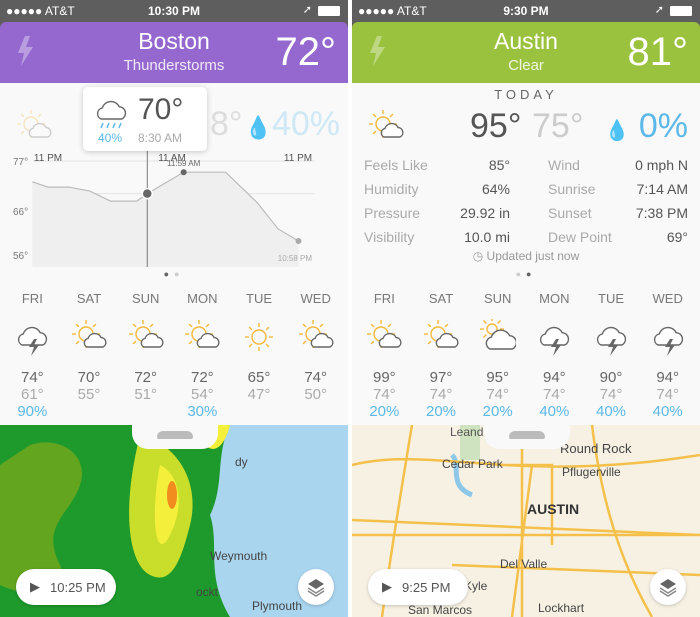 The height and width of the screenshot is (617, 700). I want to click on map-label: ockt, so click(207, 592).